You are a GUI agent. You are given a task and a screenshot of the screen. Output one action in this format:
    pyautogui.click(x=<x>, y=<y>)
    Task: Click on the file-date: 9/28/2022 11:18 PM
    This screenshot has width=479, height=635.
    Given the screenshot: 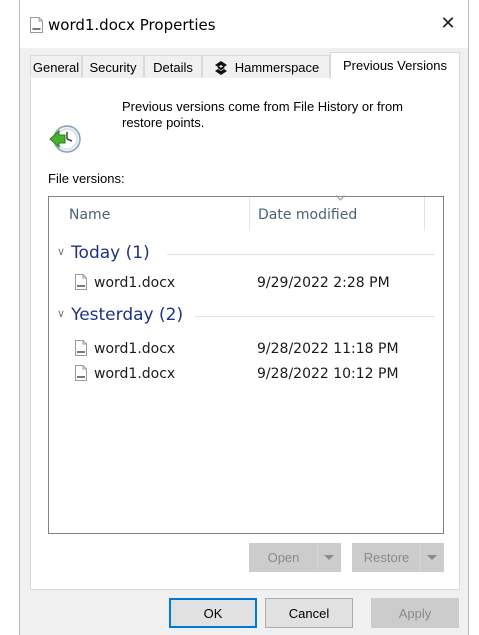 What is the action you would take?
    pyautogui.click(x=328, y=349)
    